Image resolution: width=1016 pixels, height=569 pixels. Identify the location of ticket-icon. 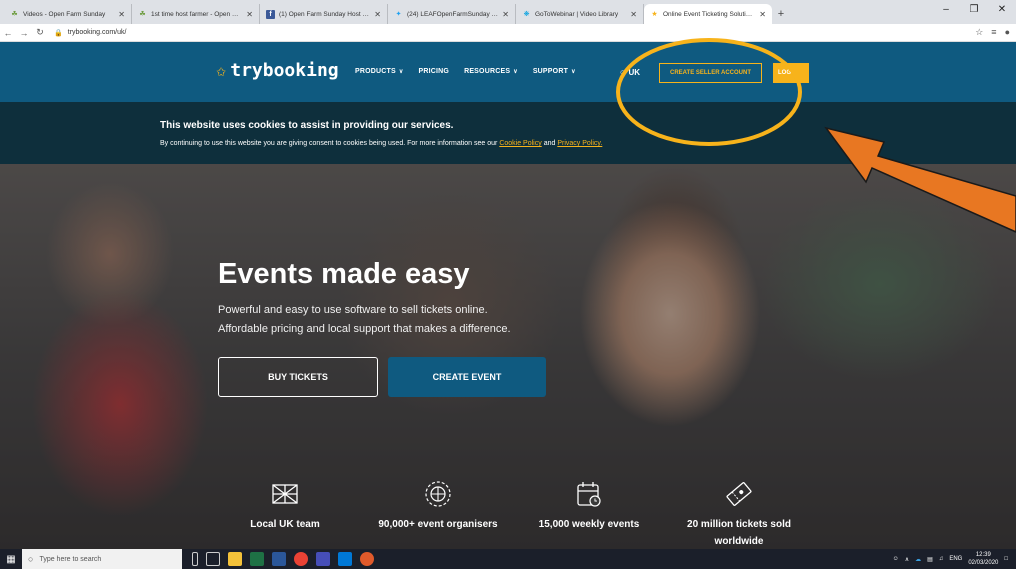
(739, 494).